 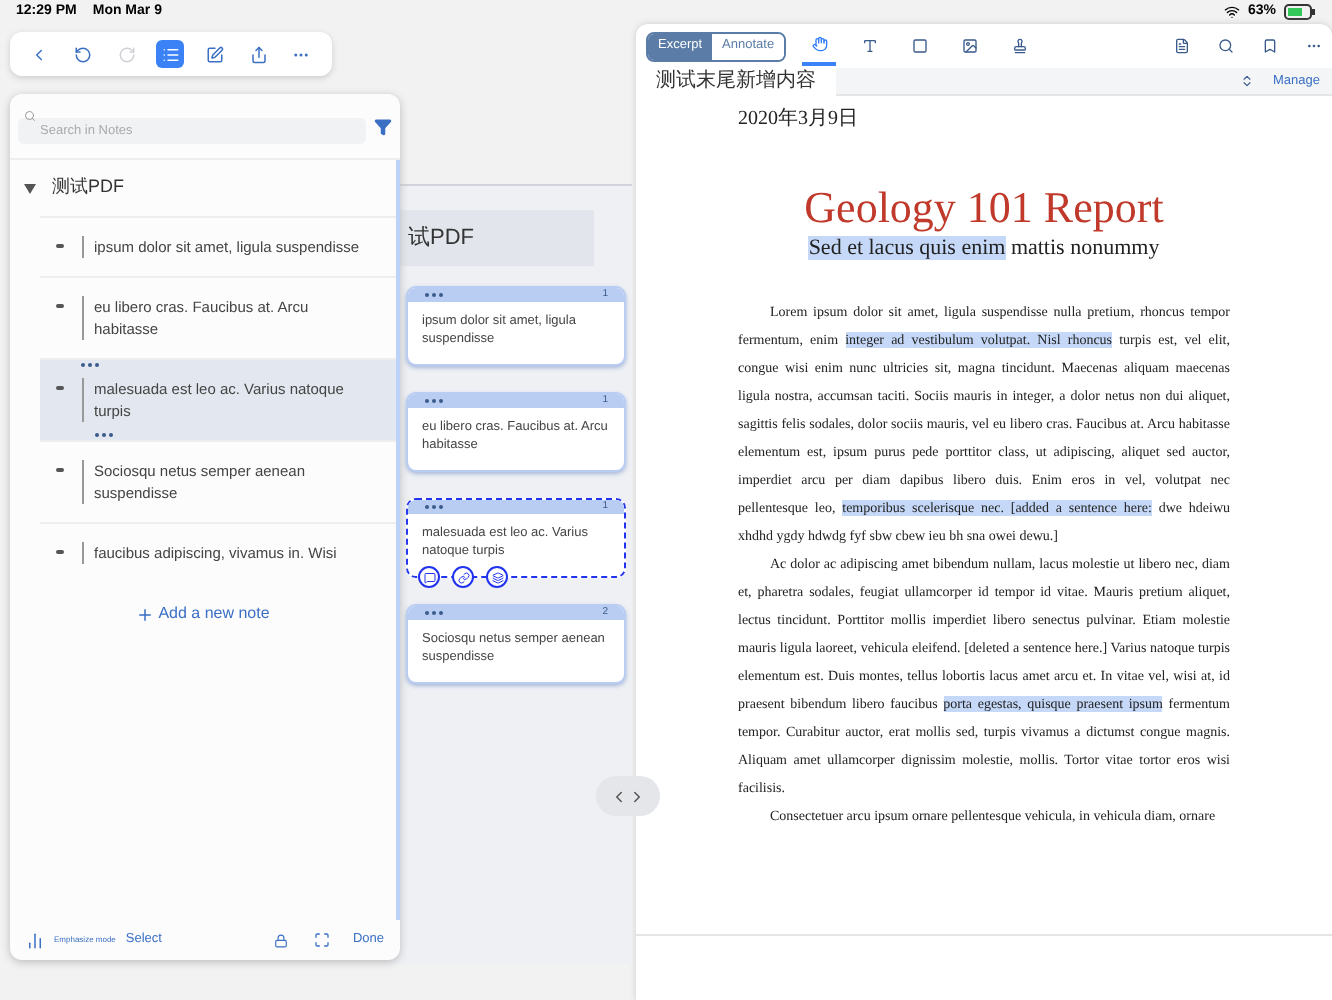 What do you see at coordinates (969, 46) in the screenshot?
I see `image-icon` at bounding box center [969, 46].